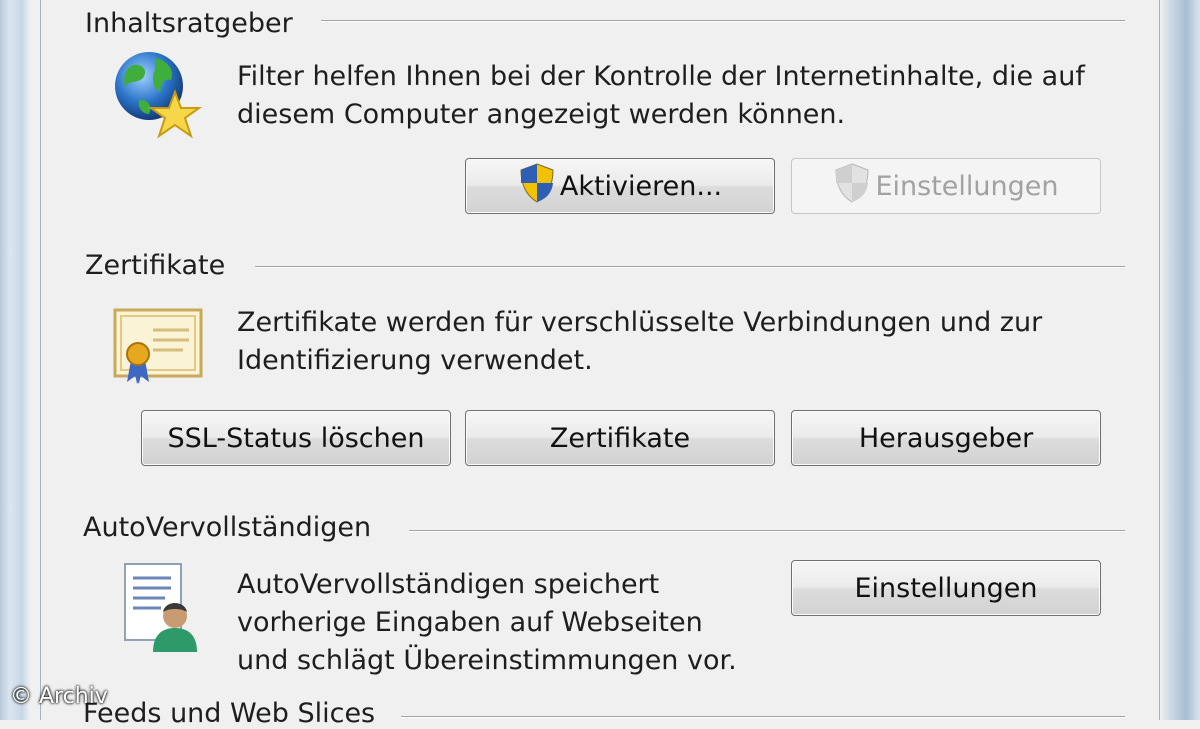 This screenshot has width=1200, height=729. Describe the element at coordinates (159, 347) in the screenshot. I see `certificate-icon` at that location.